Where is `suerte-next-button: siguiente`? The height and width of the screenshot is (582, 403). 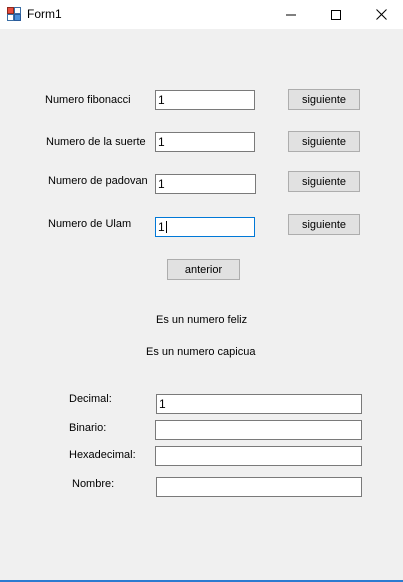
suerte-next-button: siguiente is located at coordinates (324, 141).